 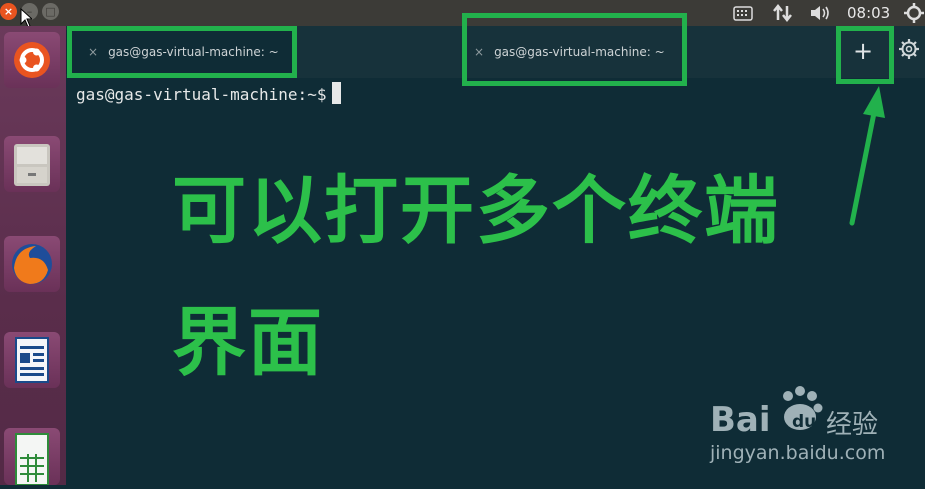 I want to click on window-close-button: ×, so click(x=8, y=11).